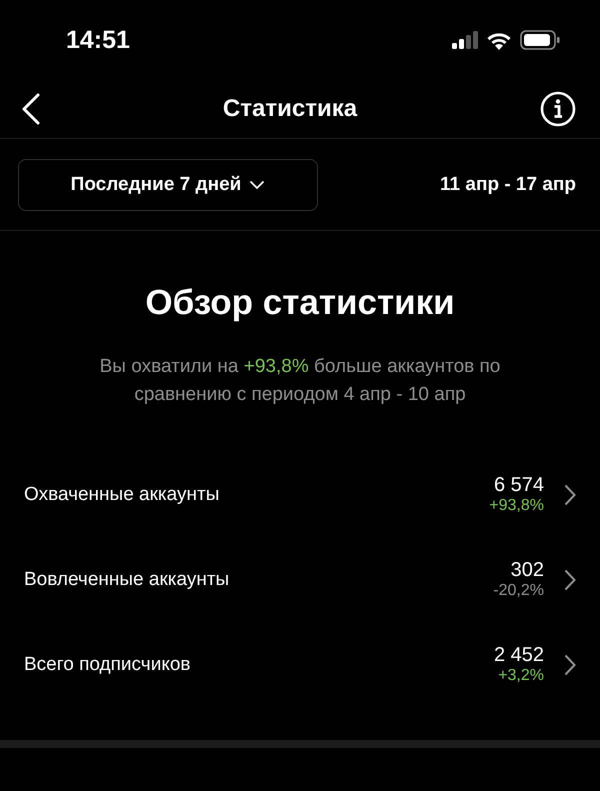 The height and width of the screenshot is (791, 600). I want to click on signal-icon, so click(465, 40).